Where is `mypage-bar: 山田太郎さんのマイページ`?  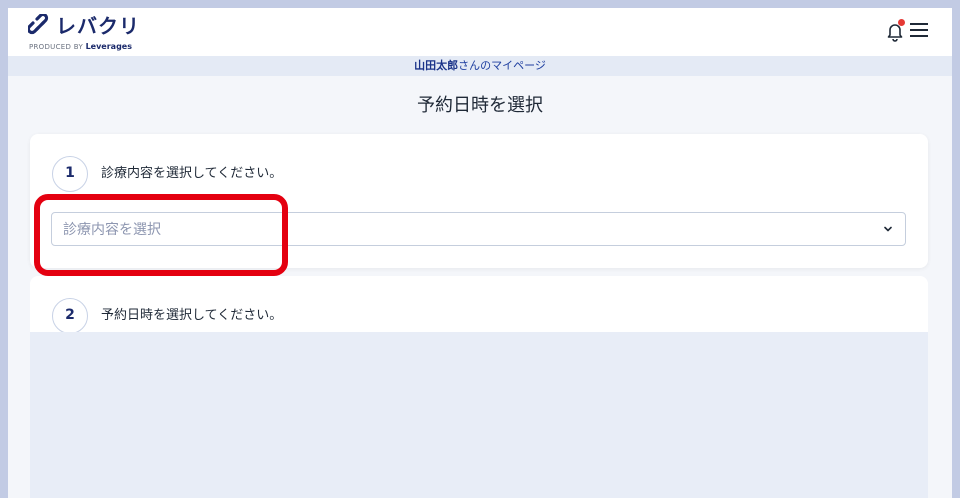 mypage-bar: 山田太郎さんのマイページ is located at coordinates (480, 66).